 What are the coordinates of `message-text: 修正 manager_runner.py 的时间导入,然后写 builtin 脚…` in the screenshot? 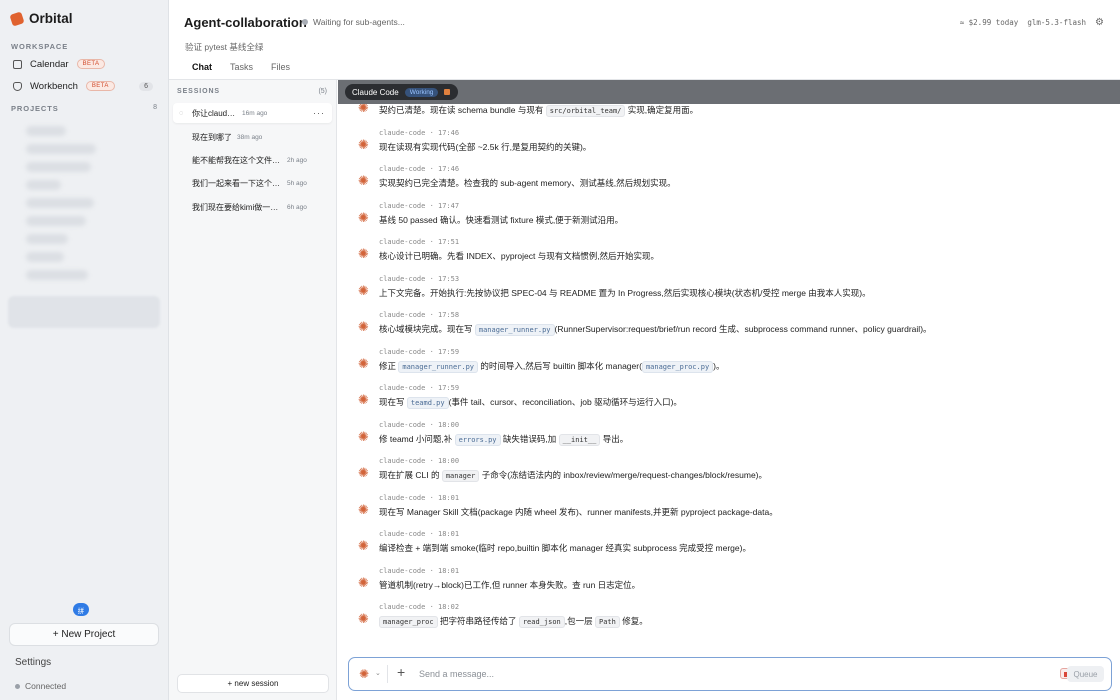 It's located at (552, 366).